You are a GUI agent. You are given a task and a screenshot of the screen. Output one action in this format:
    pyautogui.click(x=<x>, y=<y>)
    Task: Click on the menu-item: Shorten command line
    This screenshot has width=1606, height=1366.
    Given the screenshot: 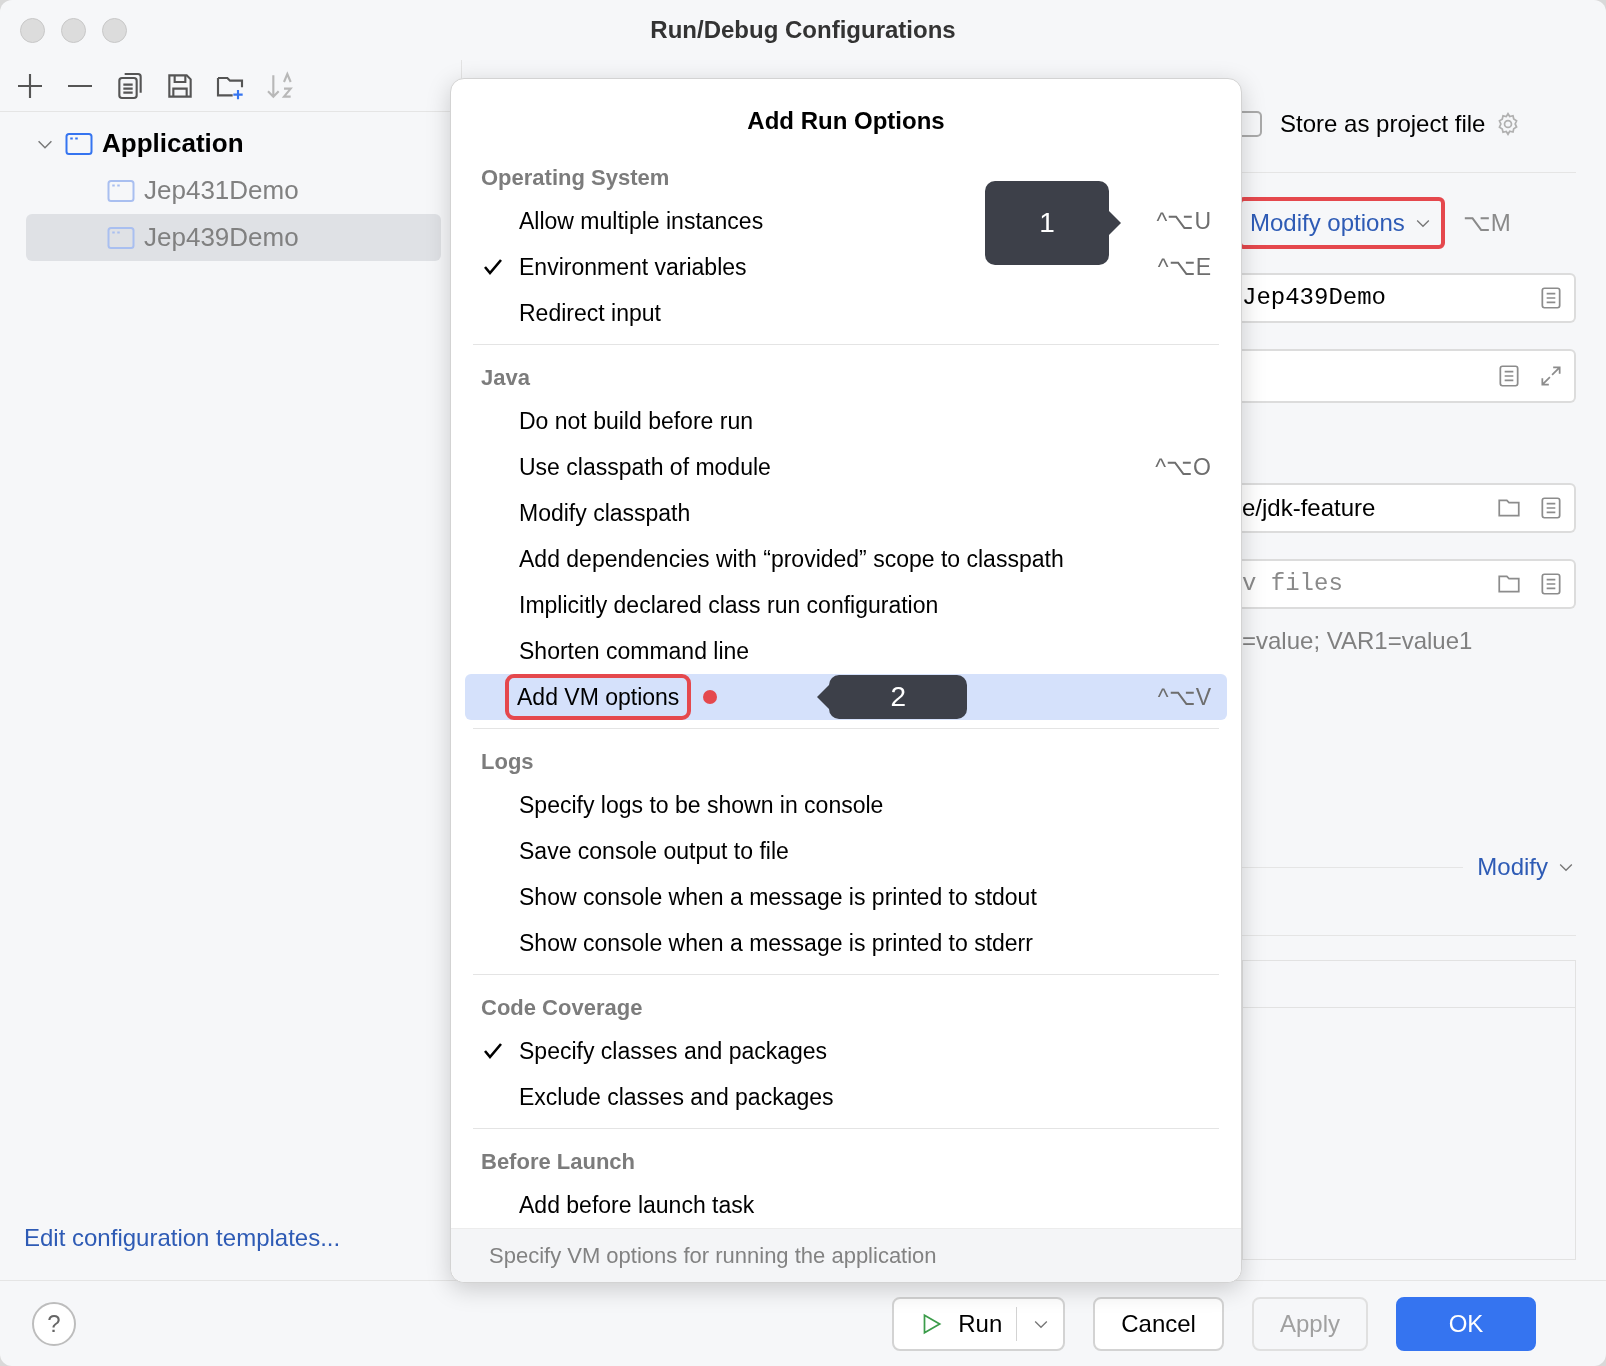 What is the action you would take?
    pyautogui.click(x=634, y=651)
    